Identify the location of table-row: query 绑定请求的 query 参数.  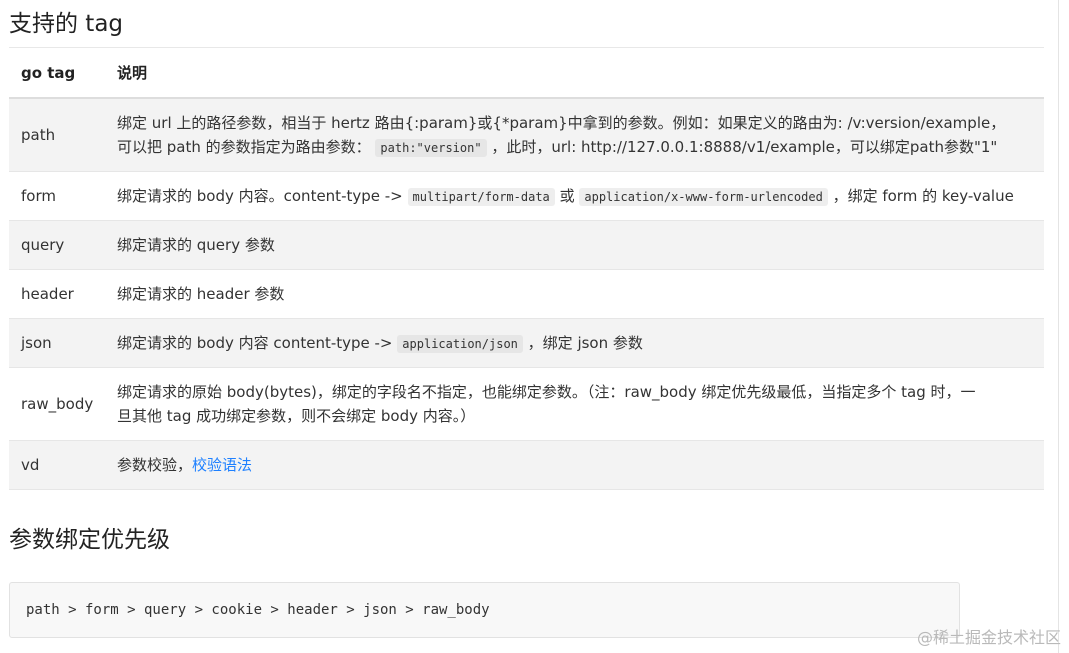
(526, 245).